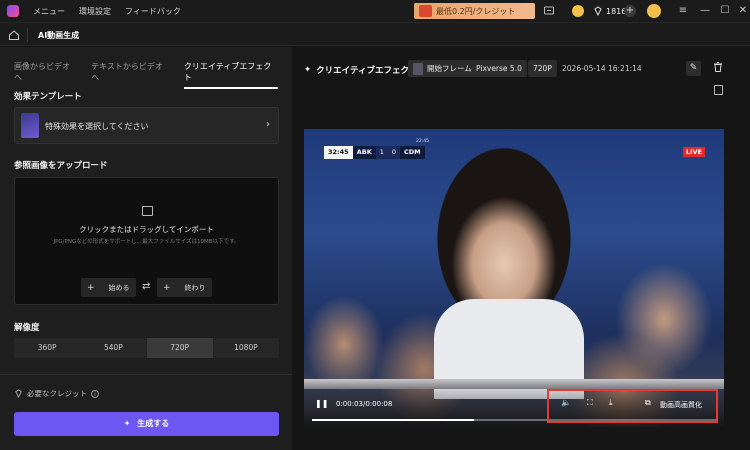 The image size is (750, 450). I want to click on credit-label: 必要なクレジット, so click(57, 393).